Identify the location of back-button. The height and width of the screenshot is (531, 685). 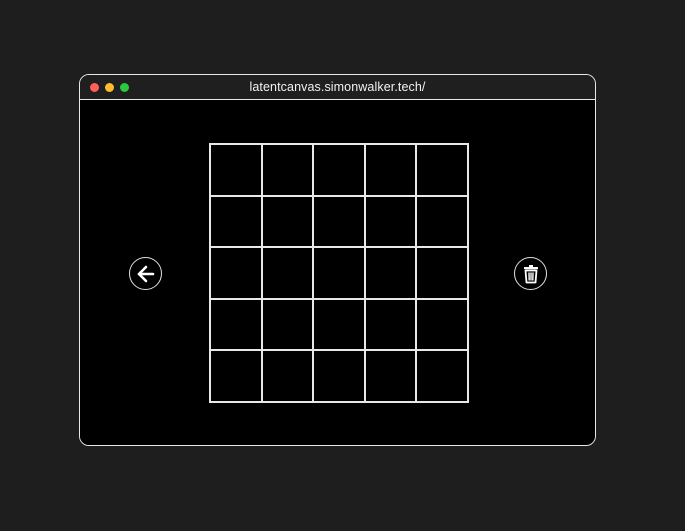
(145, 273).